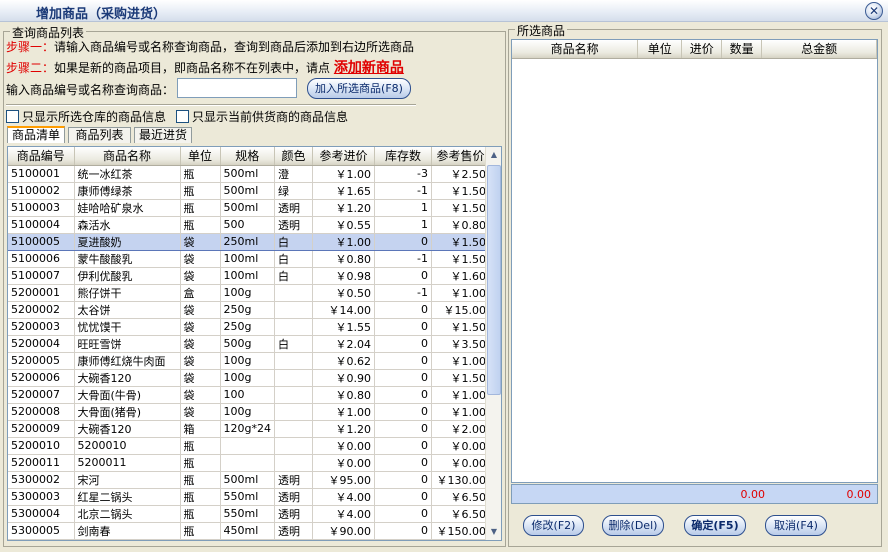 This screenshot has height=552, width=888. I want to click on column-header: 数量, so click(742, 49).